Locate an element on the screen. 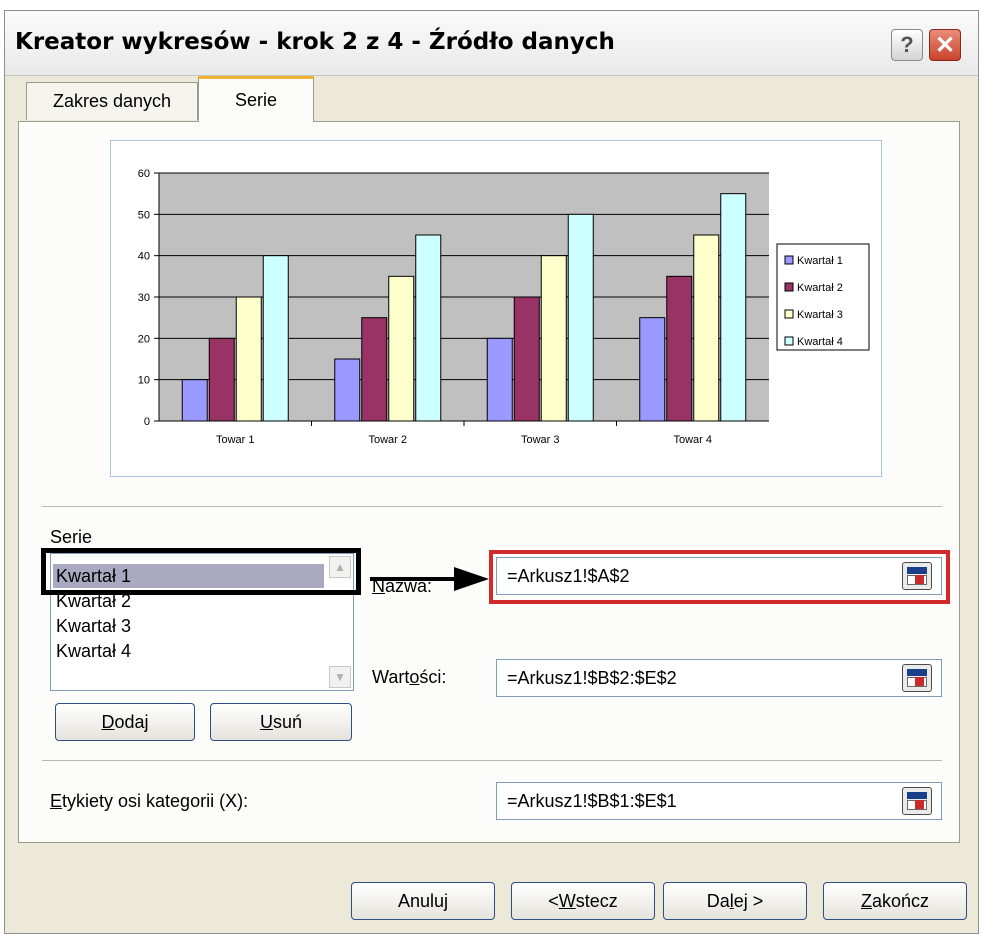  y-tick-label: 50 is located at coordinates (144, 215).